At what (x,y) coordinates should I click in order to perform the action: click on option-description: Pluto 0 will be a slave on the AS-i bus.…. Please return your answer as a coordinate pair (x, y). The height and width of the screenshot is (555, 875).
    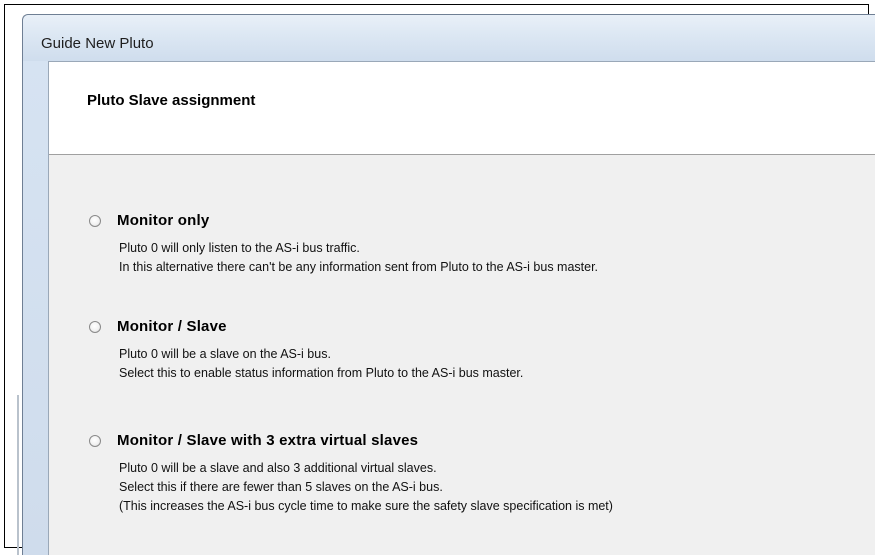
    Looking at the image, I should click on (321, 364).